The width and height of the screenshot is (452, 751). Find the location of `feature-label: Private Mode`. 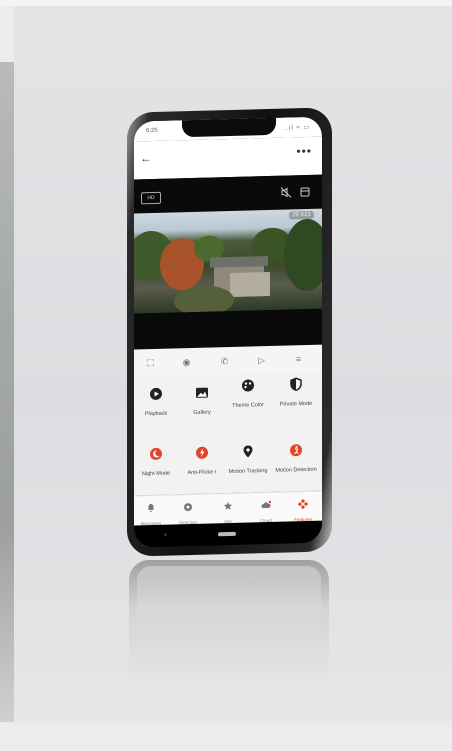

feature-label: Private Mode is located at coordinates (296, 404).